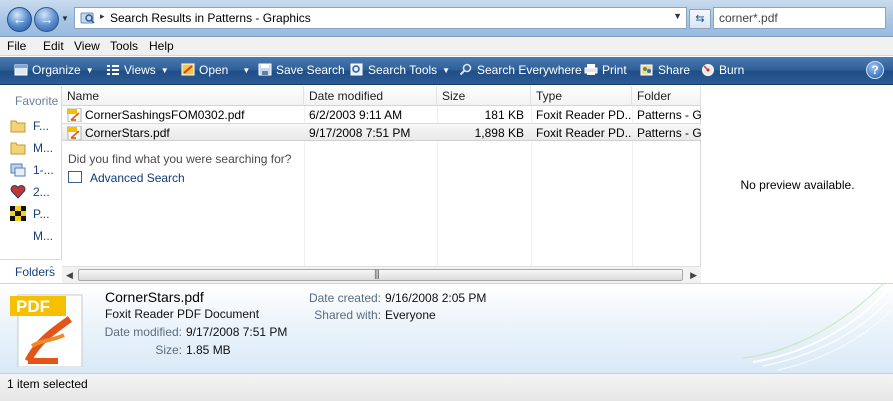 The width and height of the screenshot is (893, 401). I want to click on details-file-type: Foxit Reader PDF Document, so click(182, 314).